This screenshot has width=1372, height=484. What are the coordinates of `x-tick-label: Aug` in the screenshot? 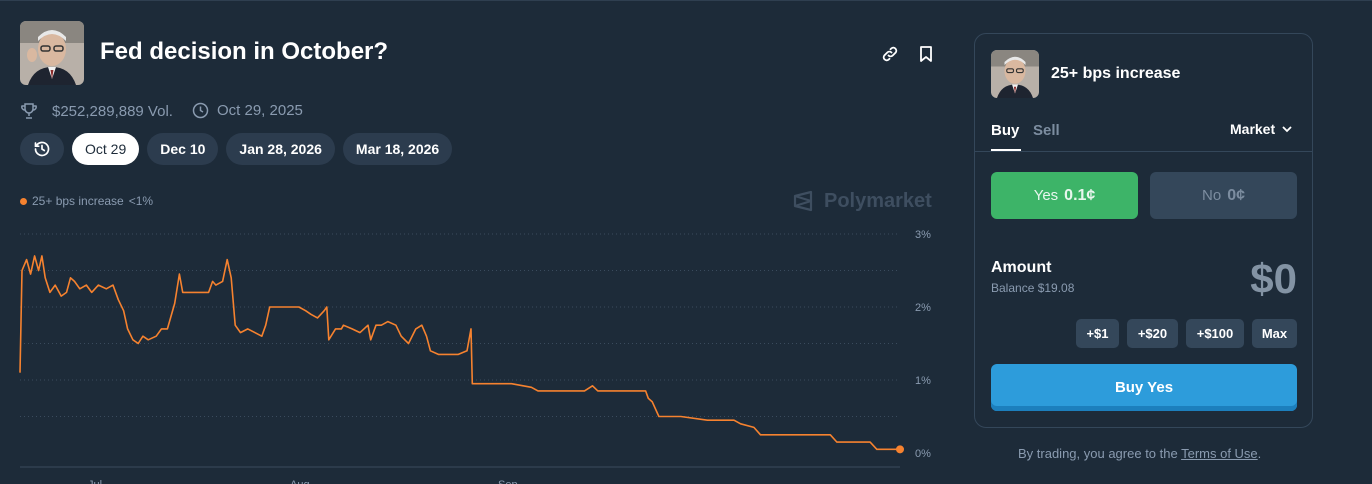 It's located at (300, 481).